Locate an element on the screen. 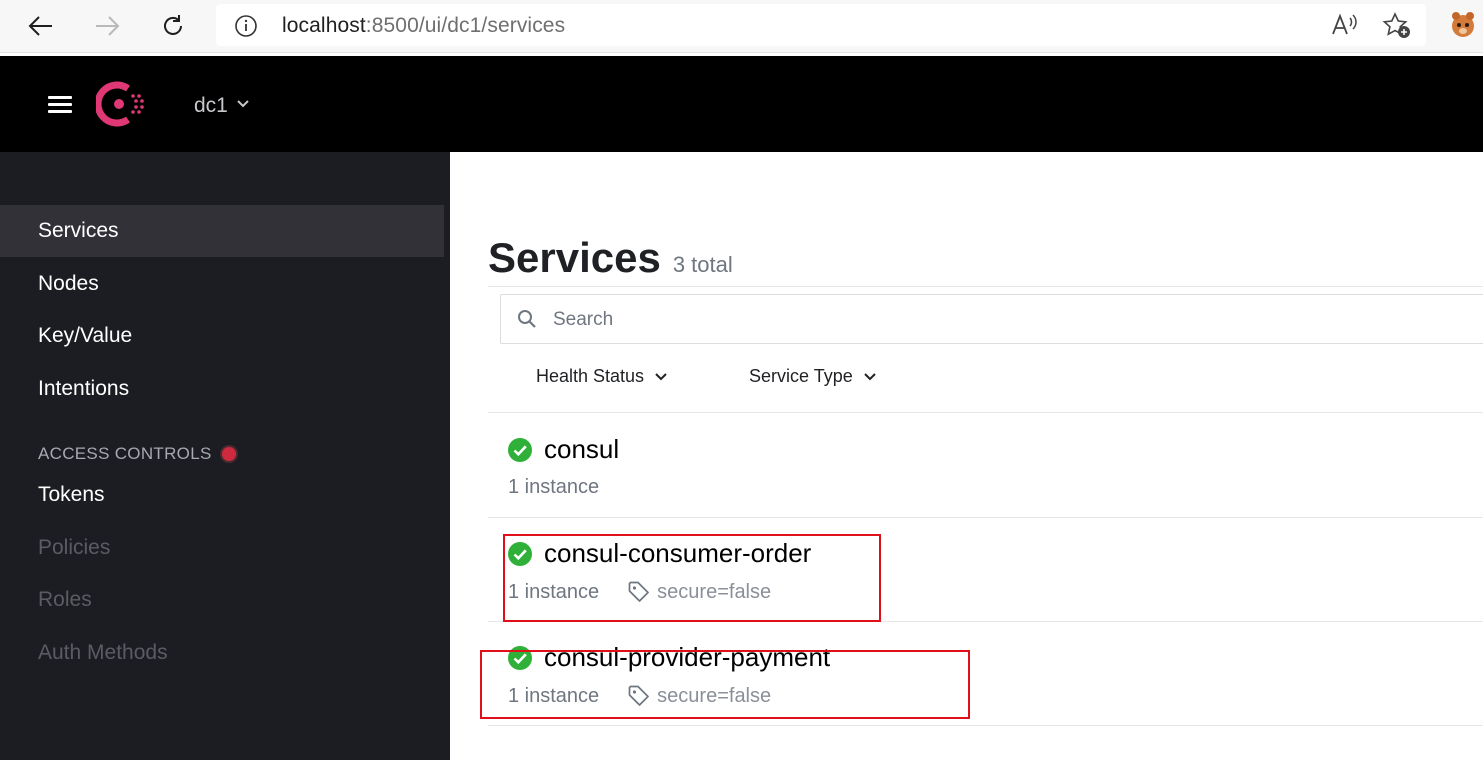 This screenshot has height=760, width=1483. read-aloud-icon is located at coordinates (1344, 25).